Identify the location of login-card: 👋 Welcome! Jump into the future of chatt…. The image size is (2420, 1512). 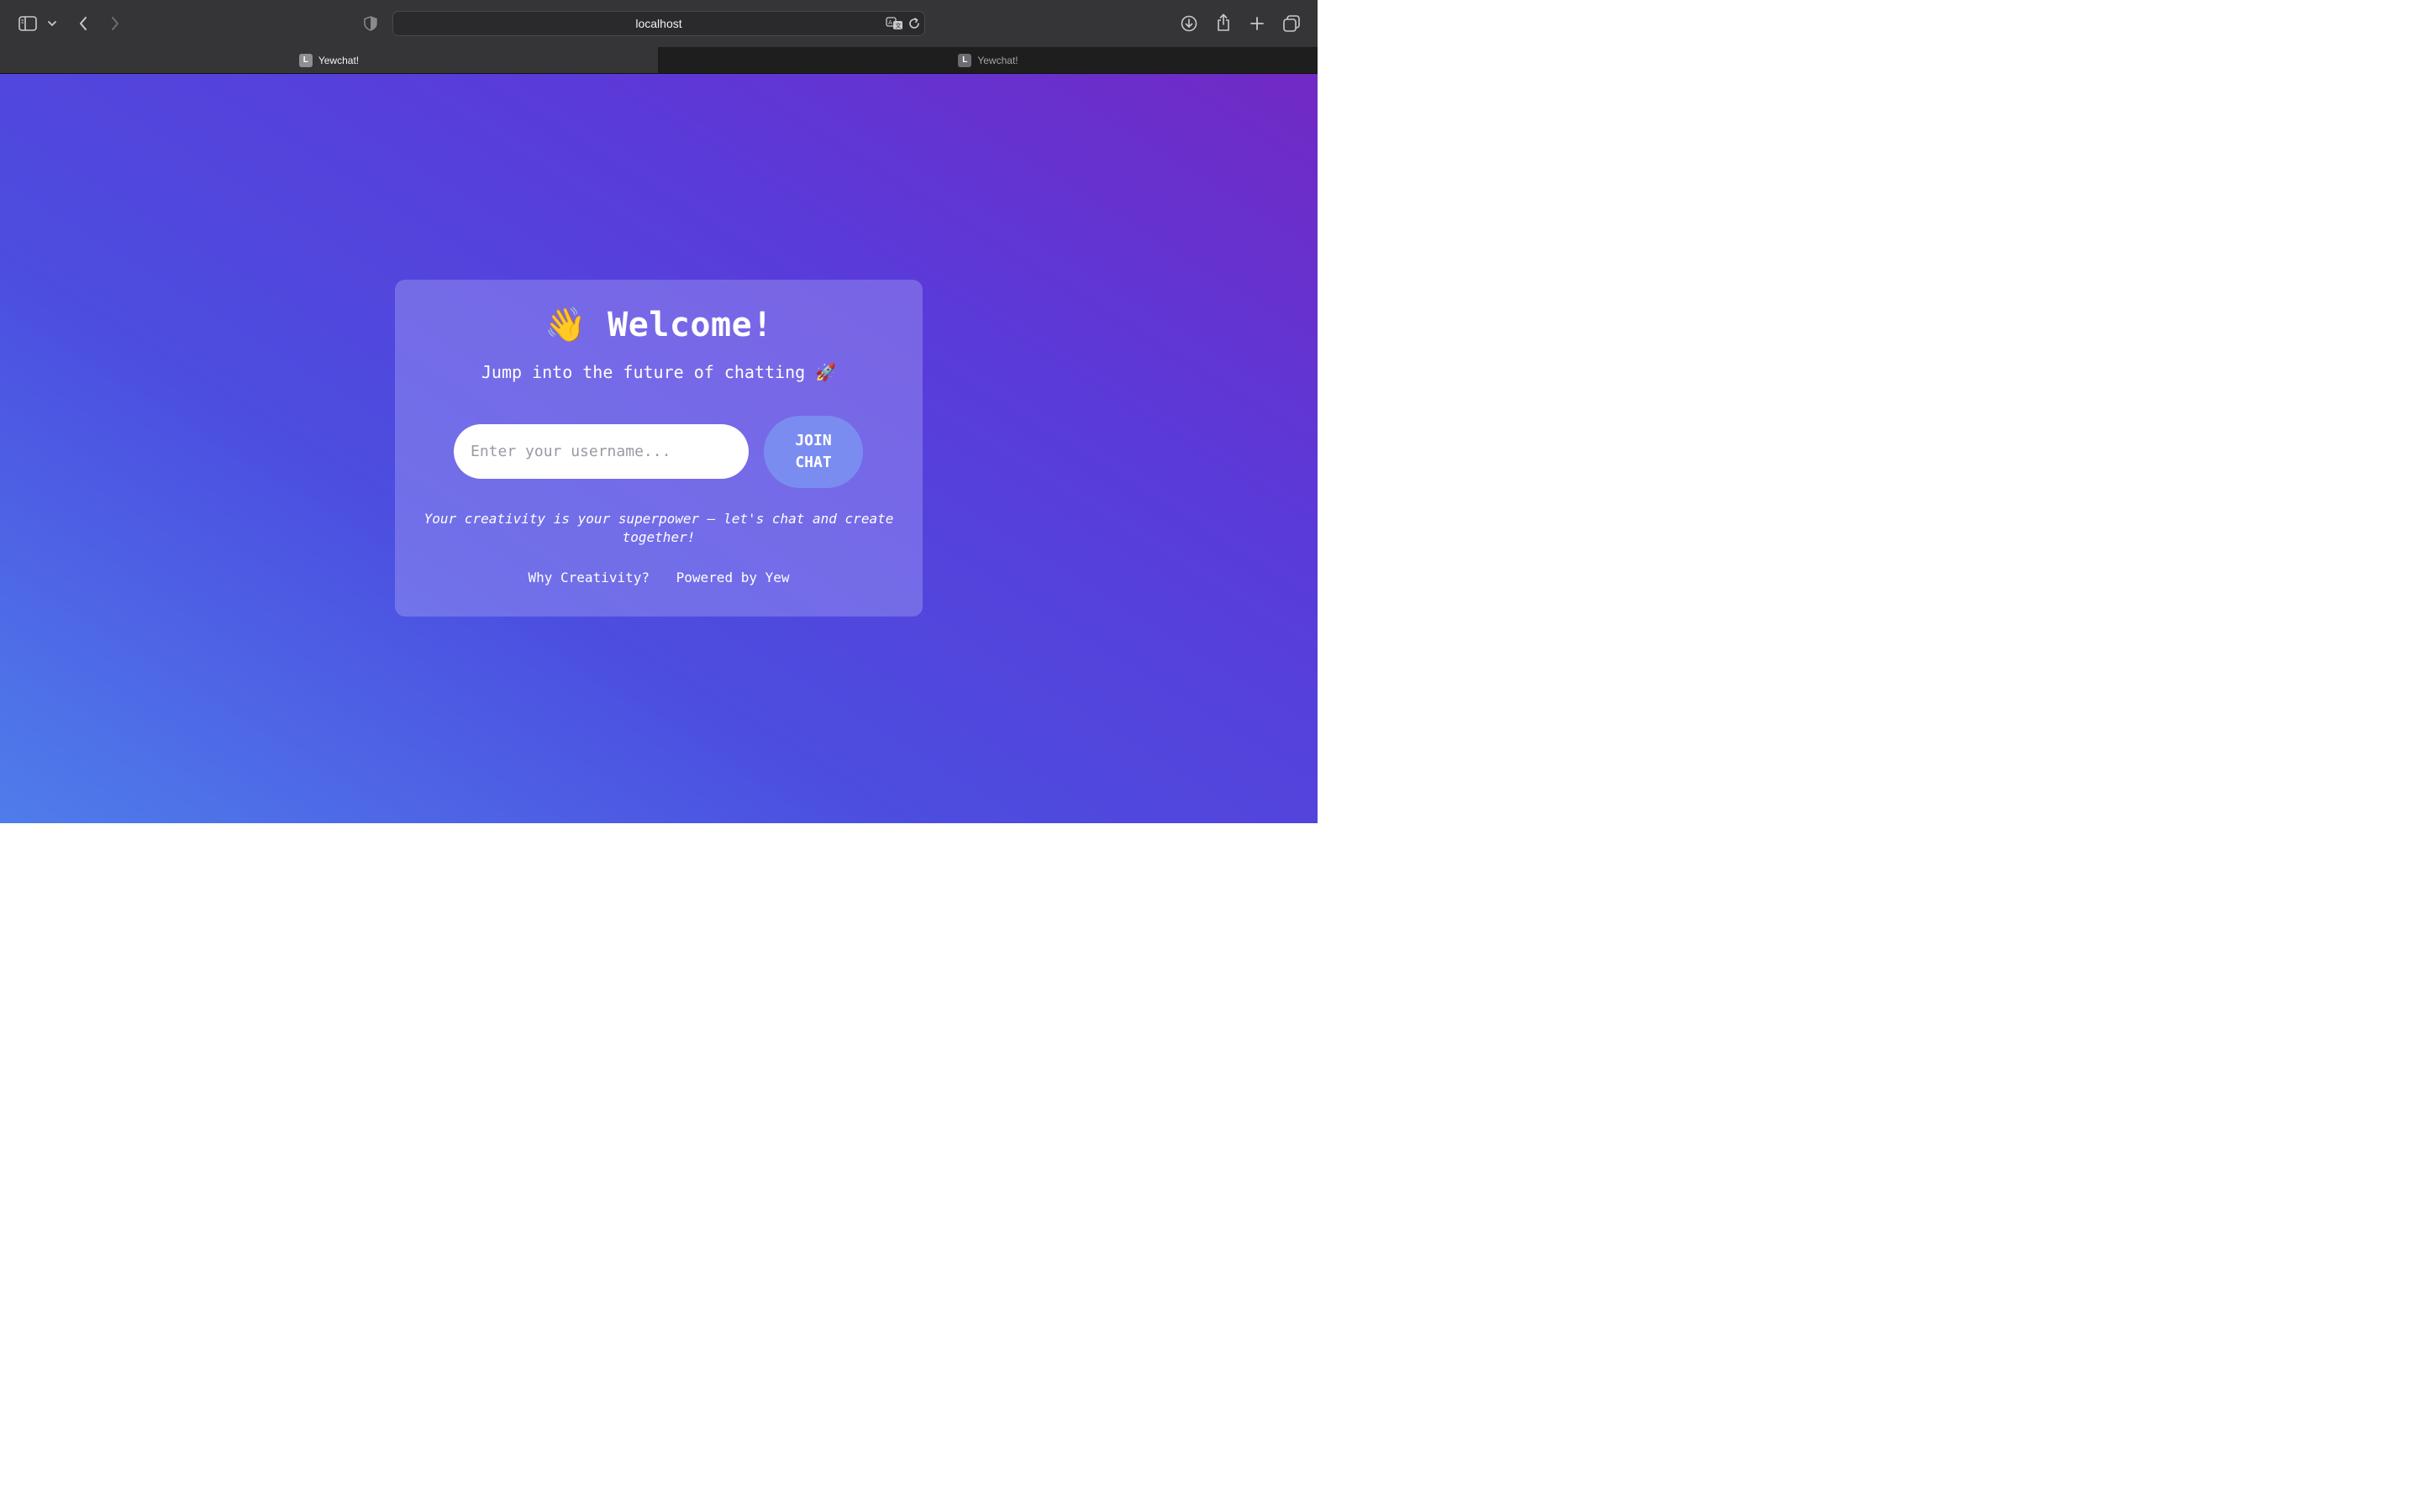
(659, 448).